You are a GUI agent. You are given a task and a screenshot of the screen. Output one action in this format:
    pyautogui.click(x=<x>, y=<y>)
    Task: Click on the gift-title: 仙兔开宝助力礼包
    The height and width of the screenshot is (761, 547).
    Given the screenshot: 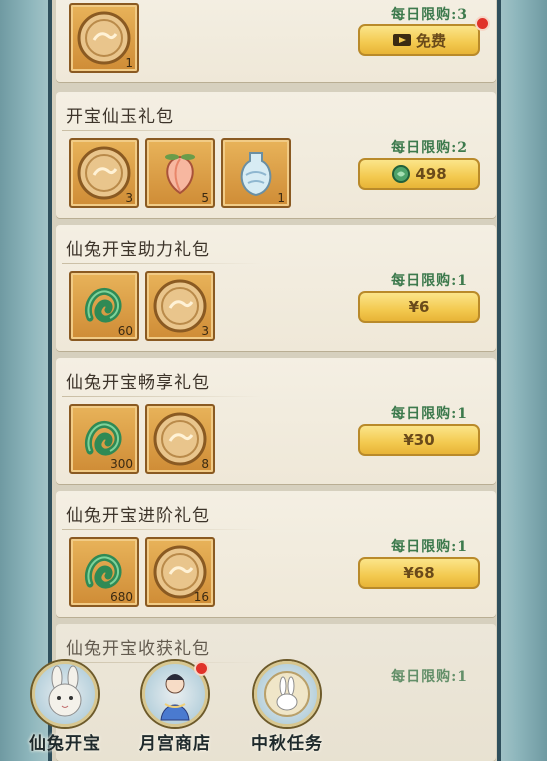 What is the action you would take?
    pyautogui.click(x=138, y=250)
    